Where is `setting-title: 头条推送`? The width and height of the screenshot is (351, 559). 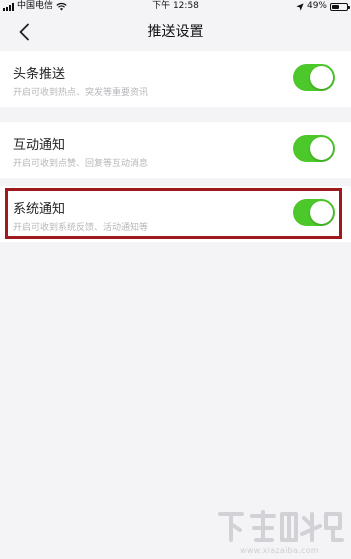 setting-title: 头条推送 is located at coordinates (39, 74).